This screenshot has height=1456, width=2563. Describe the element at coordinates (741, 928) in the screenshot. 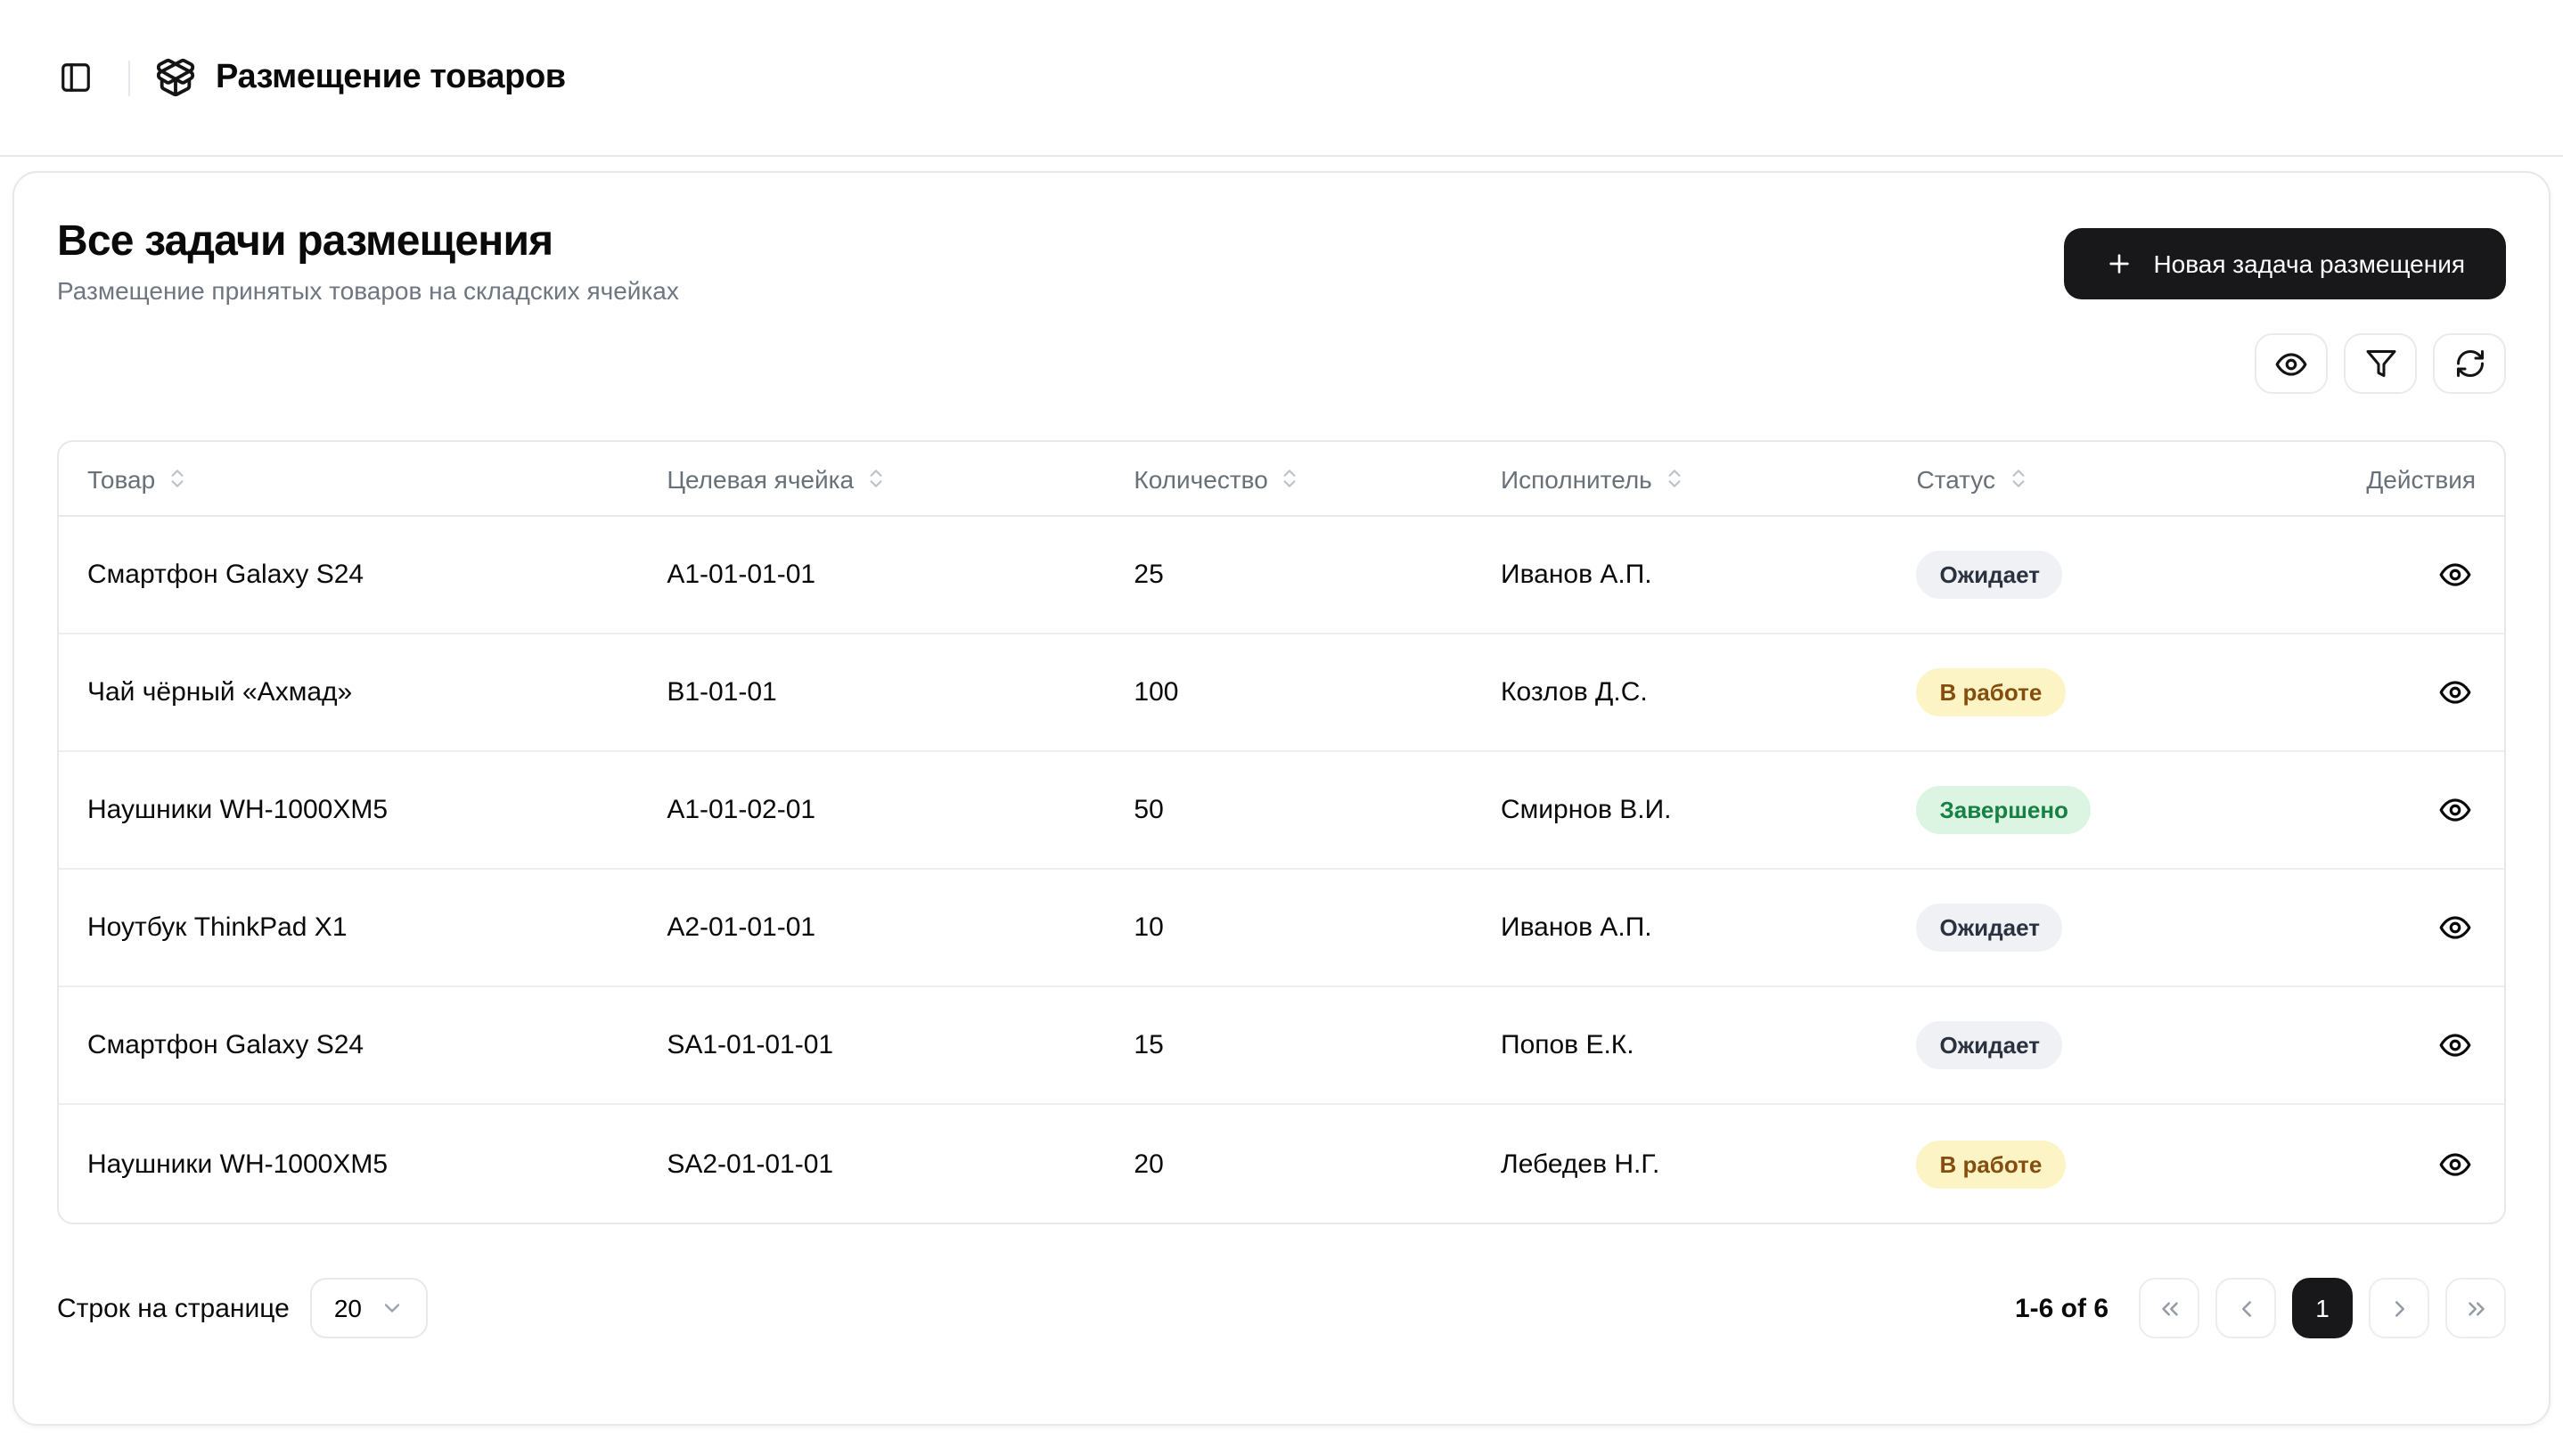

I see `target-cell-code: A2-01-01-01` at that location.